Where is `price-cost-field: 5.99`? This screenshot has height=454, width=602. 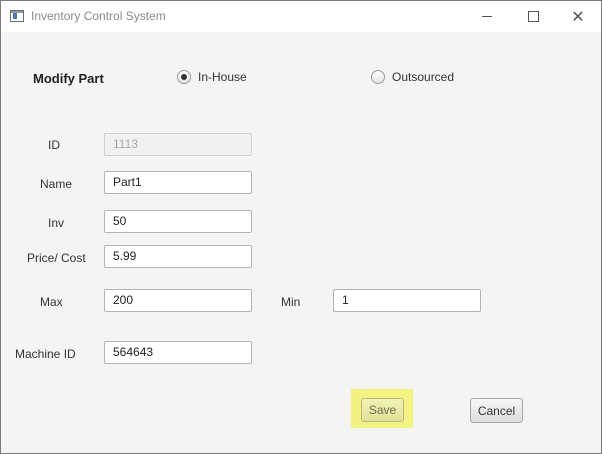 price-cost-field: 5.99 is located at coordinates (178, 256).